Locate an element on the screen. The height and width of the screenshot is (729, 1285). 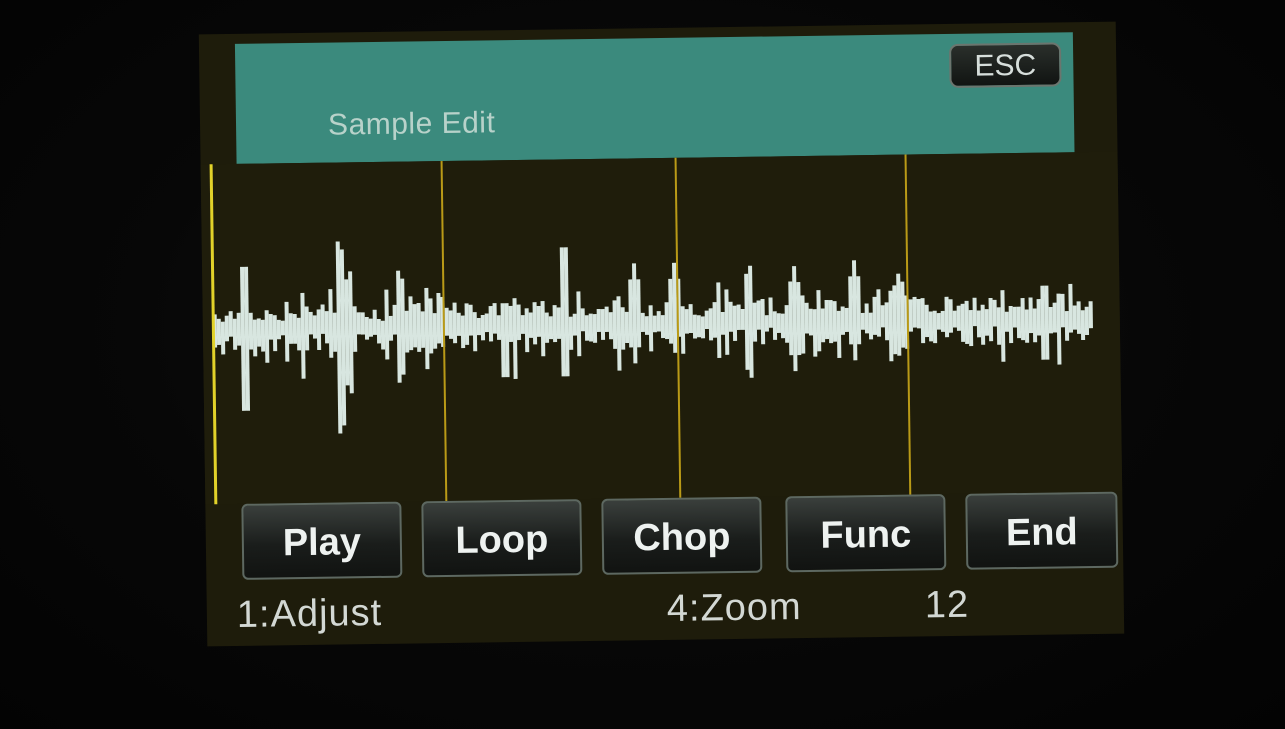
chop-button: Chop is located at coordinates (682, 535).